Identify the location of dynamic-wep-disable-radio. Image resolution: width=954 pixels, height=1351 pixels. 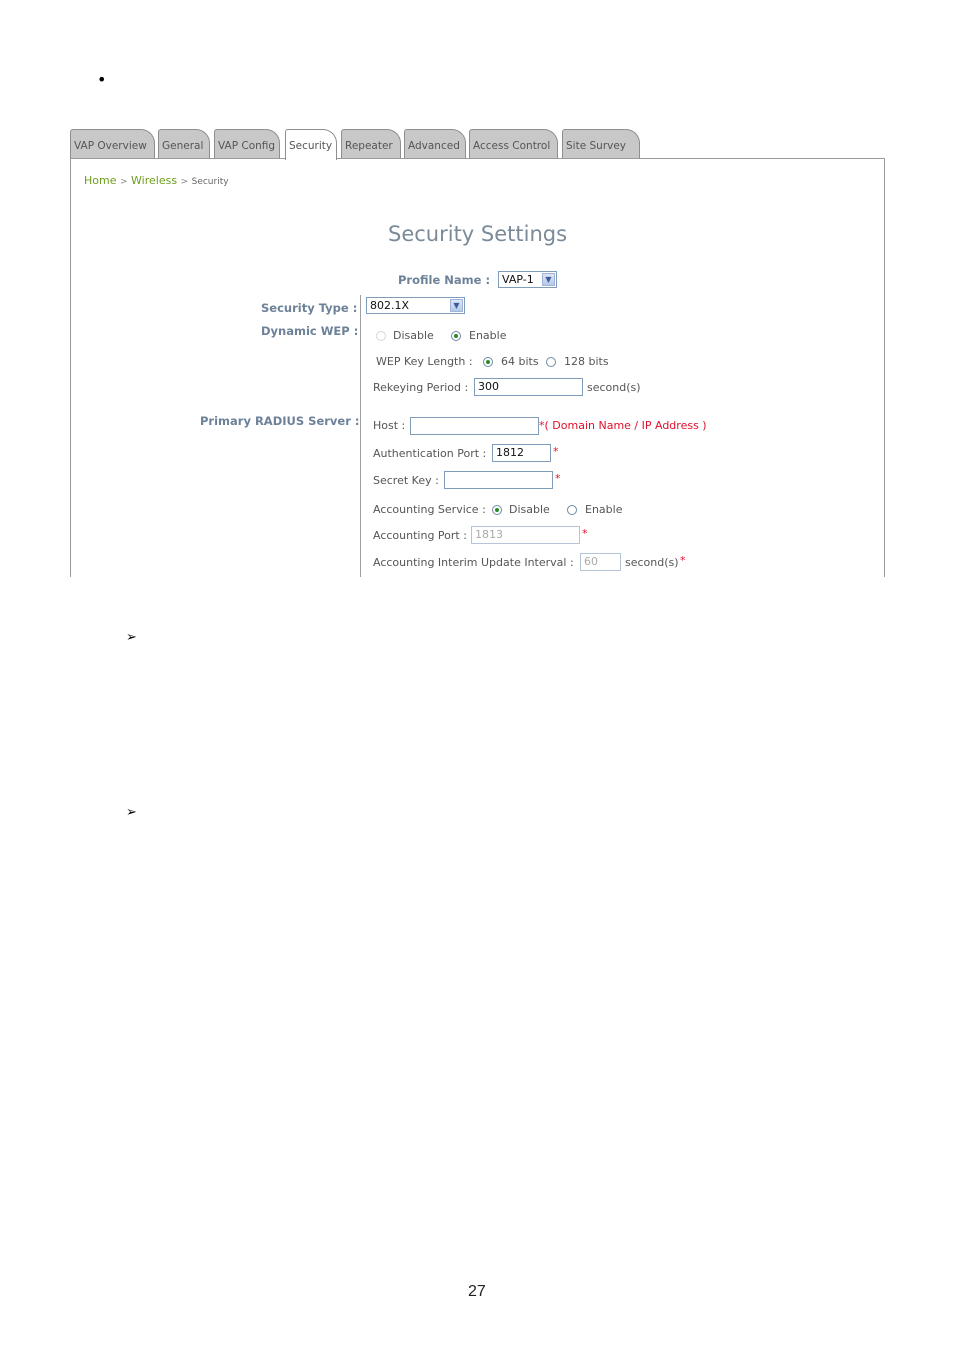
(381, 336).